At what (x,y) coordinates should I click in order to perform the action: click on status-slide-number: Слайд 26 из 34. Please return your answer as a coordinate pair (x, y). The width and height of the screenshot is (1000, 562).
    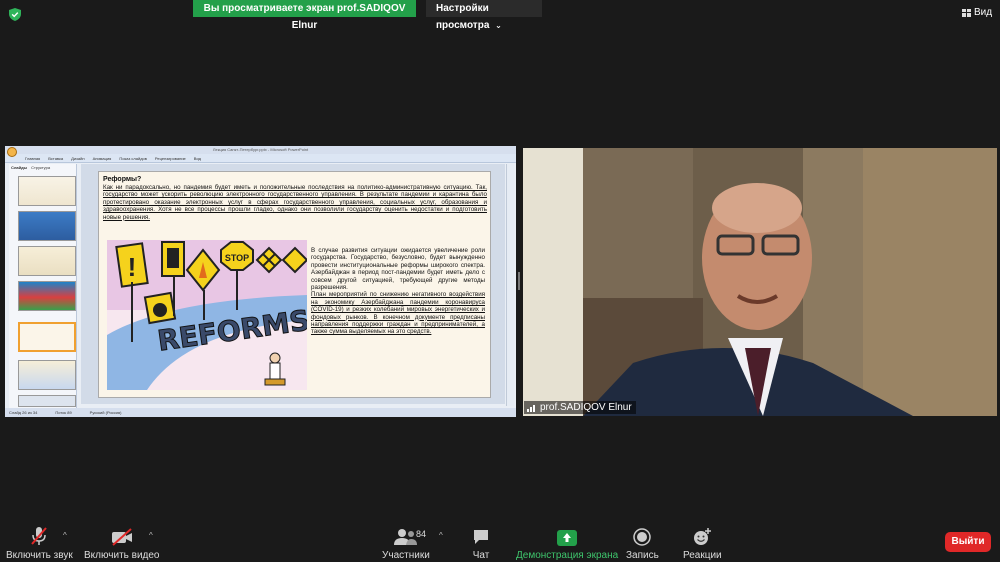
    Looking at the image, I should click on (23, 412).